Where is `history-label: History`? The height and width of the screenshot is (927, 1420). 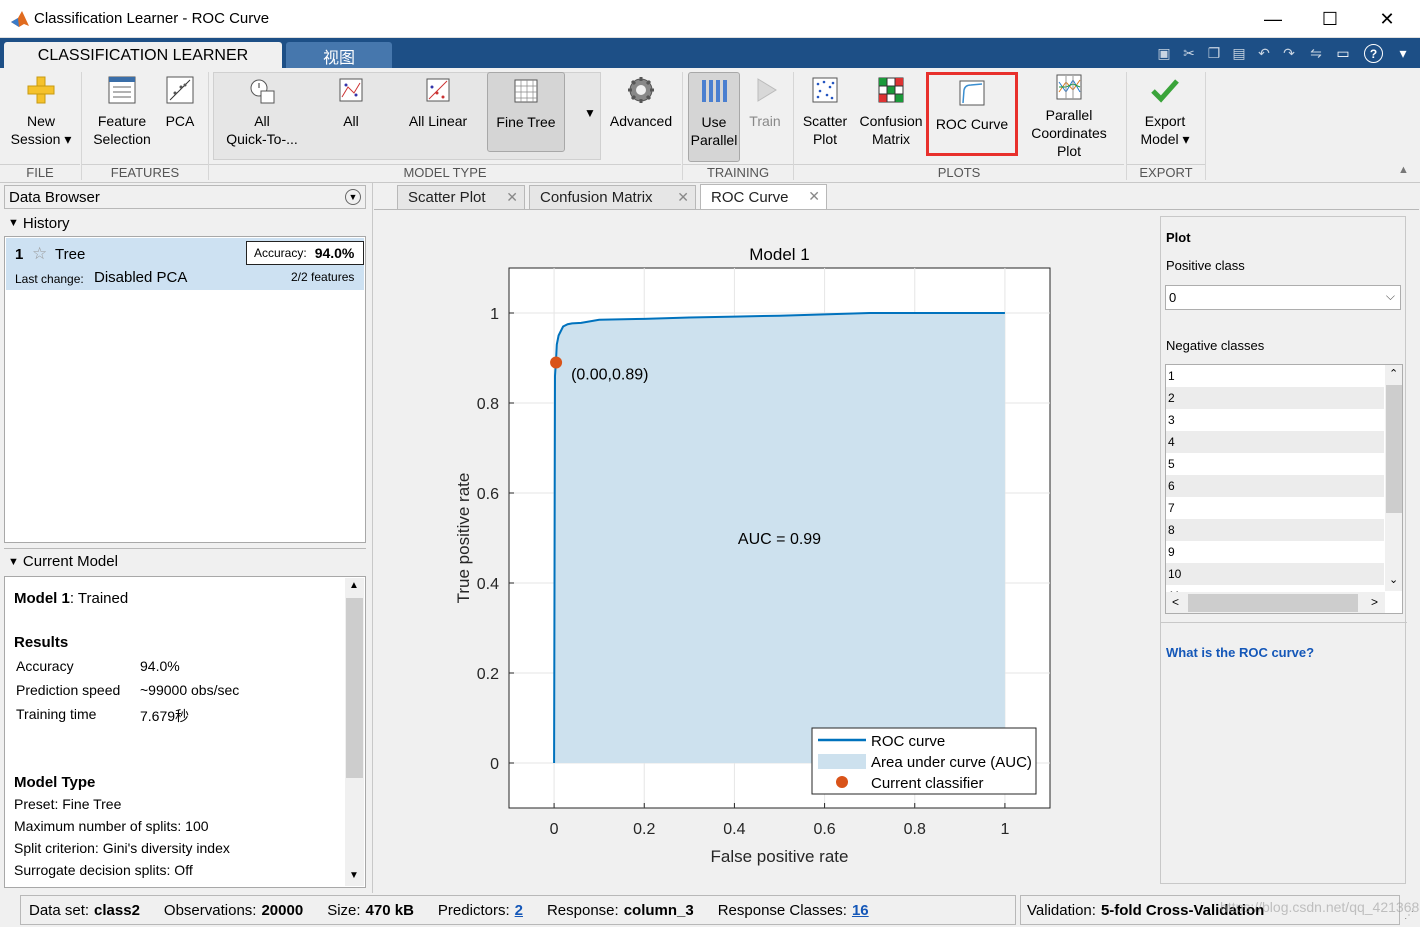 history-label: History is located at coordinates (46, 223).